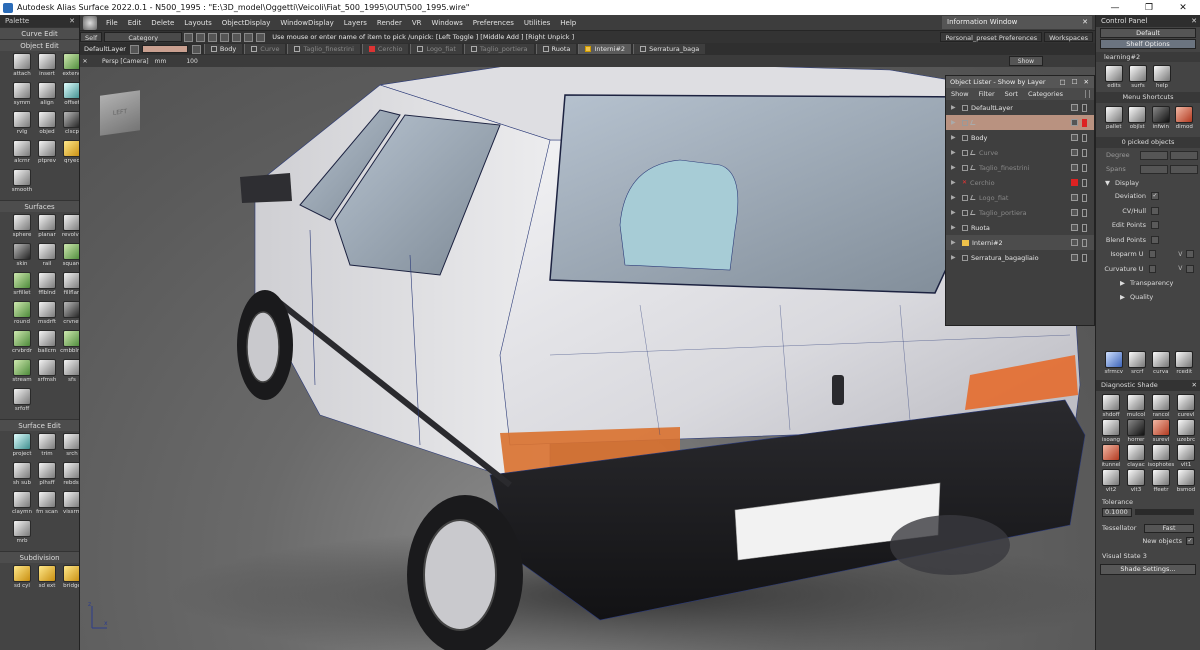 The width and height of the screenshot is (1200, 650). Describe the element at coordinates (1045, 94) in the screenshot. I see `lister-menu-categories: Categories` at that location.